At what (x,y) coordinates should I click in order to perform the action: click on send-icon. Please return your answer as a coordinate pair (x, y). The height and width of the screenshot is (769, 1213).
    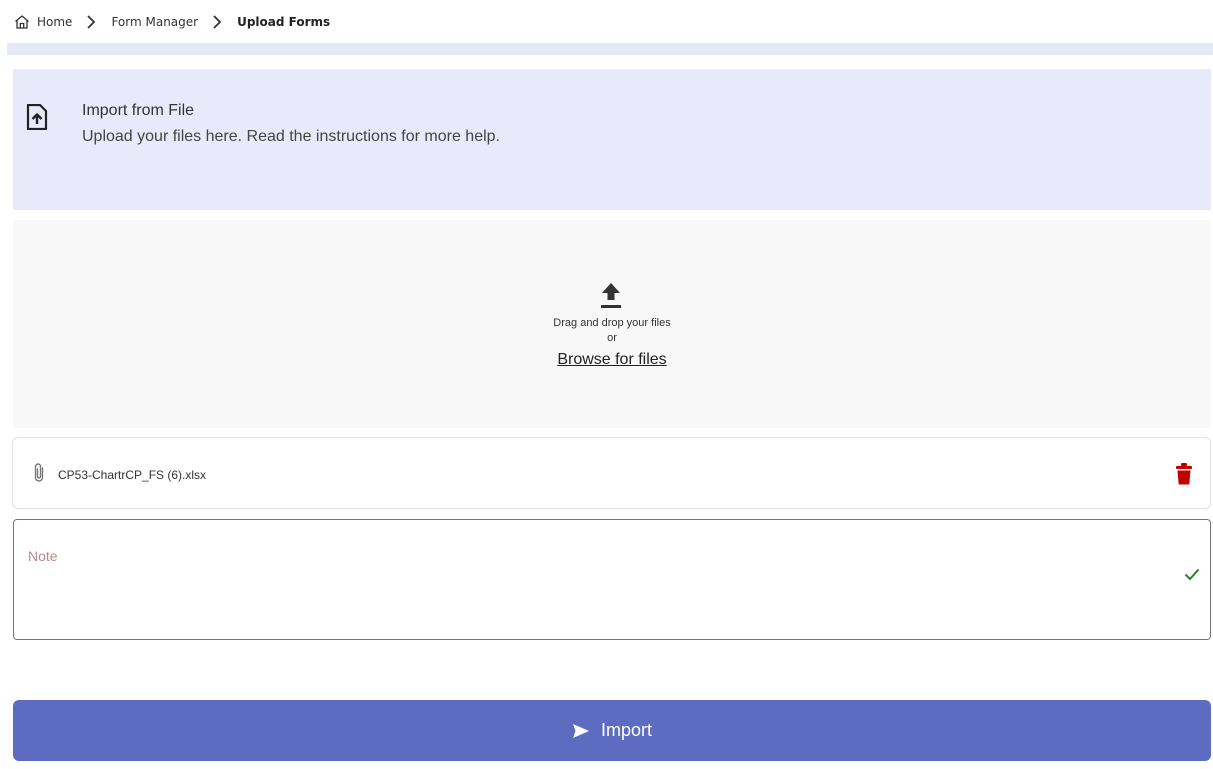
    Looking at the image, I should click on (581, 731).